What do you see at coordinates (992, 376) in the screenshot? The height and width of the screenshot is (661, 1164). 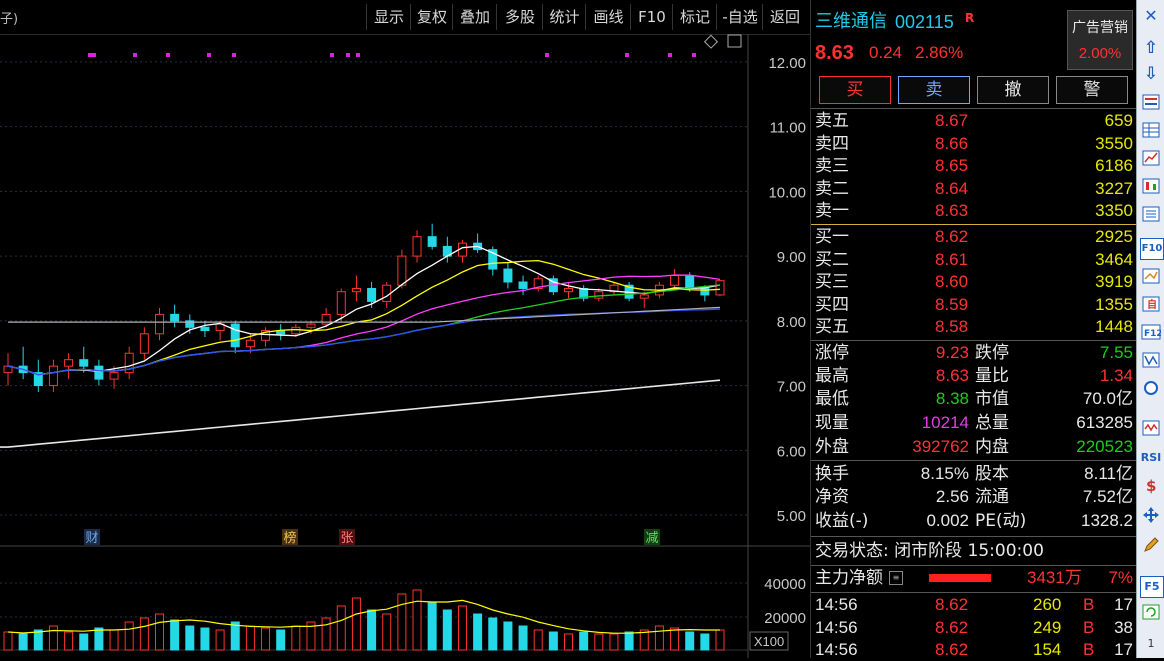 I see `vol-ratio-label: 量比` at bounding box center [992, 376].